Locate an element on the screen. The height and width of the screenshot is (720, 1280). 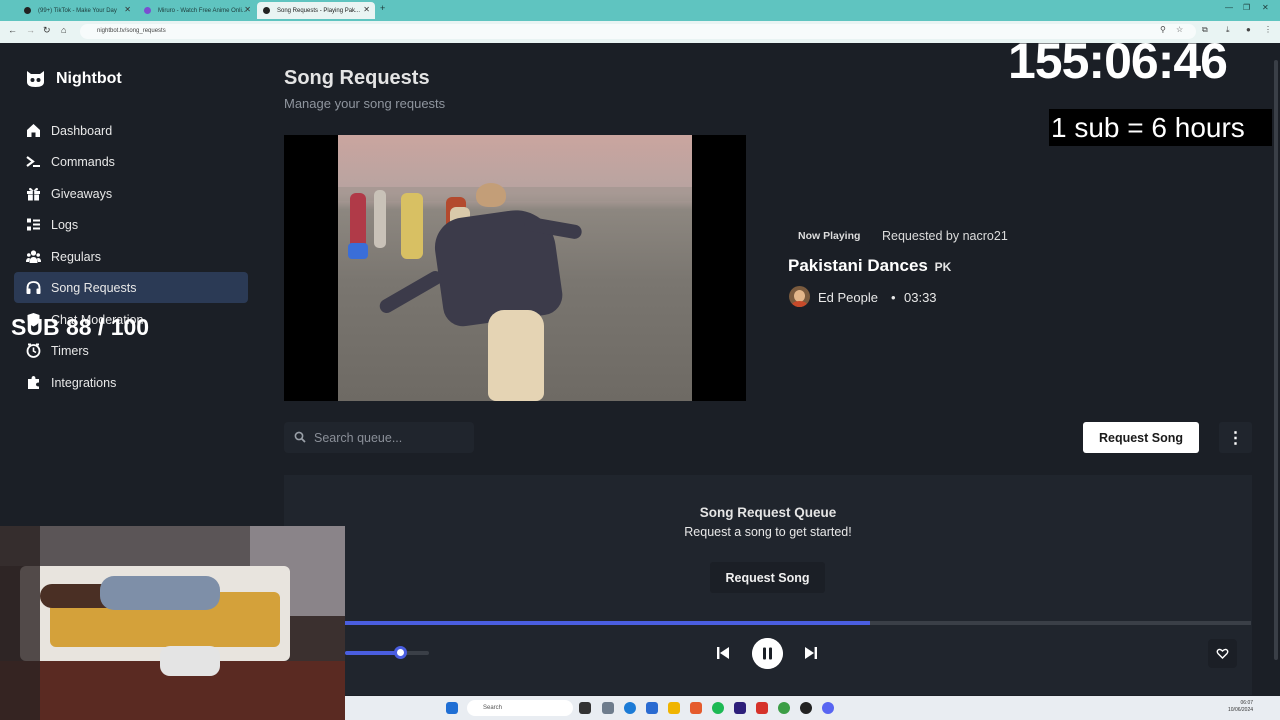
profile-avatar: ● is located at coordinates (1248, 29).